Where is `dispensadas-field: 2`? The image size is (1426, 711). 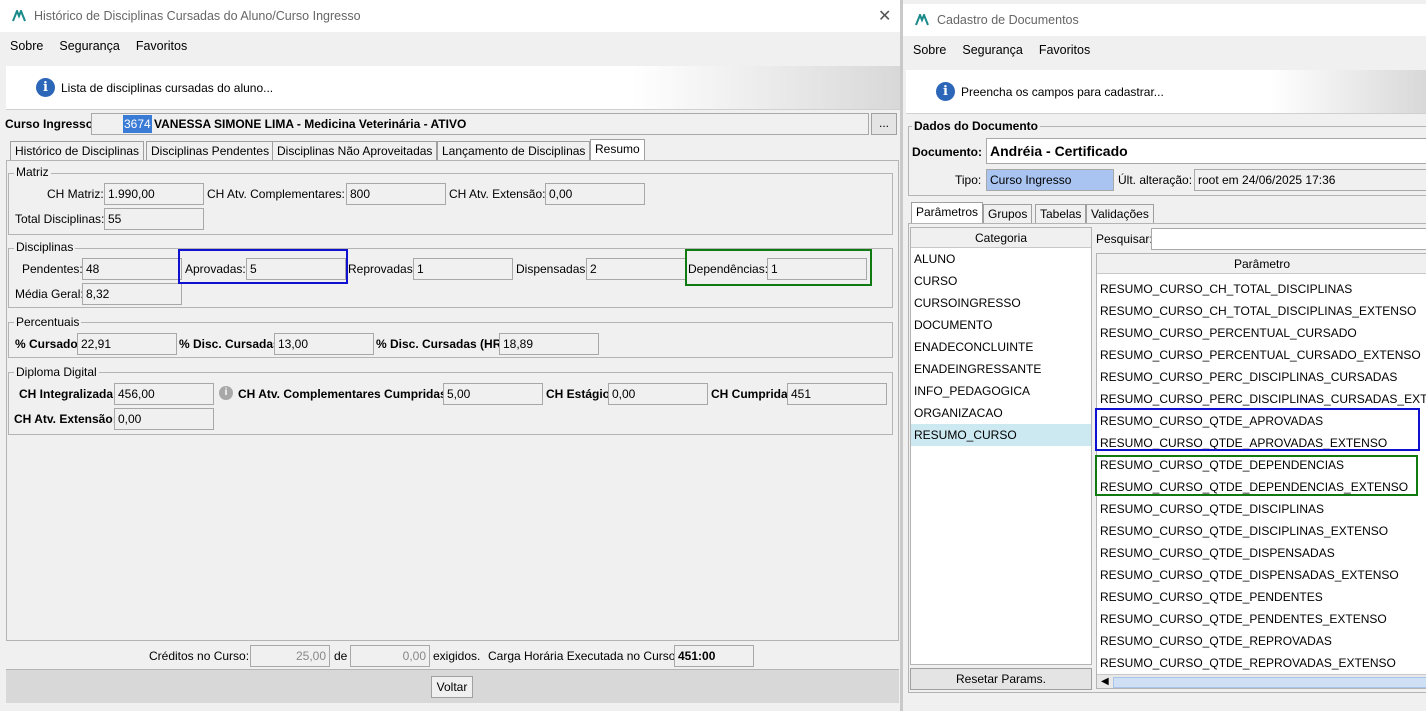
dispensadas-field: 2 is located at coordinates (636, 269).